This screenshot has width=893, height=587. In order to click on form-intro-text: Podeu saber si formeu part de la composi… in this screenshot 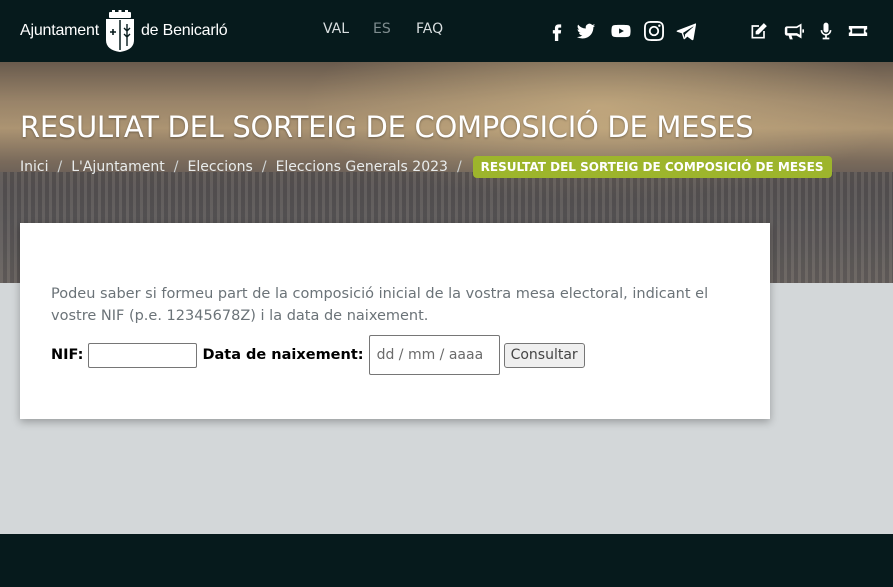, I will do `click(380, 305)`.